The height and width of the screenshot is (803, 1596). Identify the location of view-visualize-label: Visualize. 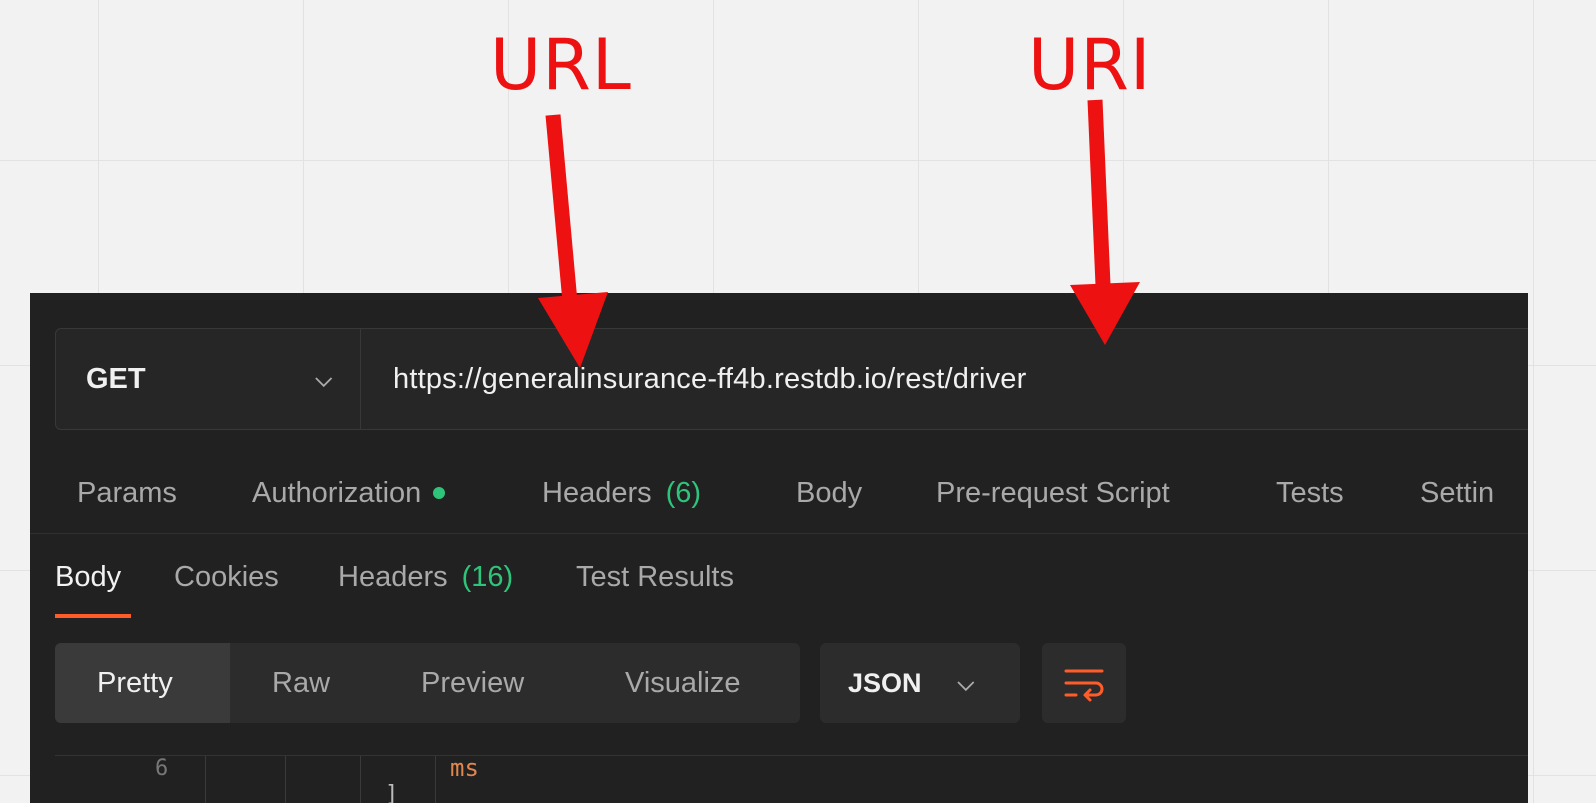
(683, 682).